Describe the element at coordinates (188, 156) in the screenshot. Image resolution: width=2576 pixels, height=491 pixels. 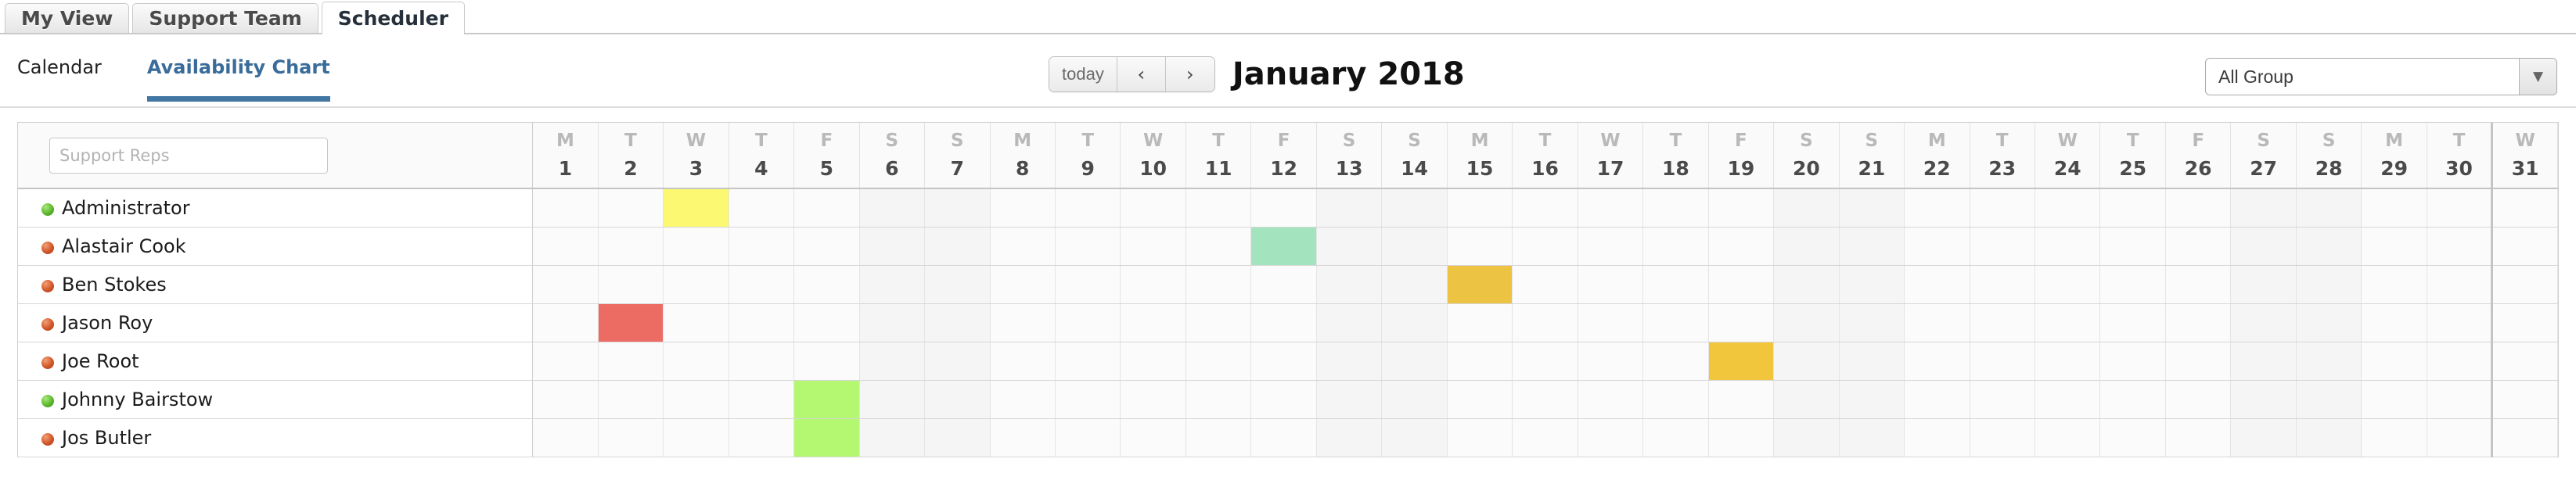
I see `search-input` at that location.